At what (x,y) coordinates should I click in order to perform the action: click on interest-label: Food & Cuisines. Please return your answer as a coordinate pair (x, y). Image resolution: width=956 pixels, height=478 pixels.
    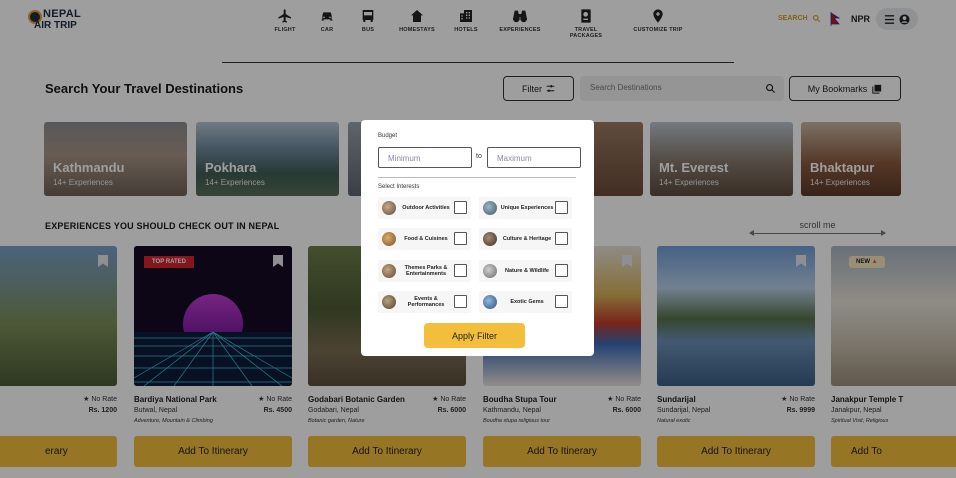
    Looking at the image, I should click on (426, 238).